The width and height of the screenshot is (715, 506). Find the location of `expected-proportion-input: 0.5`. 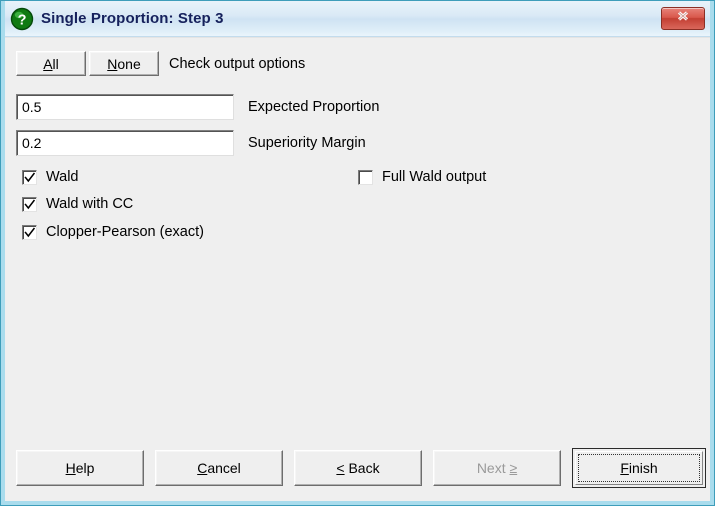

expected-proportion-input: 0.5 is located at coordinates (125, 107).